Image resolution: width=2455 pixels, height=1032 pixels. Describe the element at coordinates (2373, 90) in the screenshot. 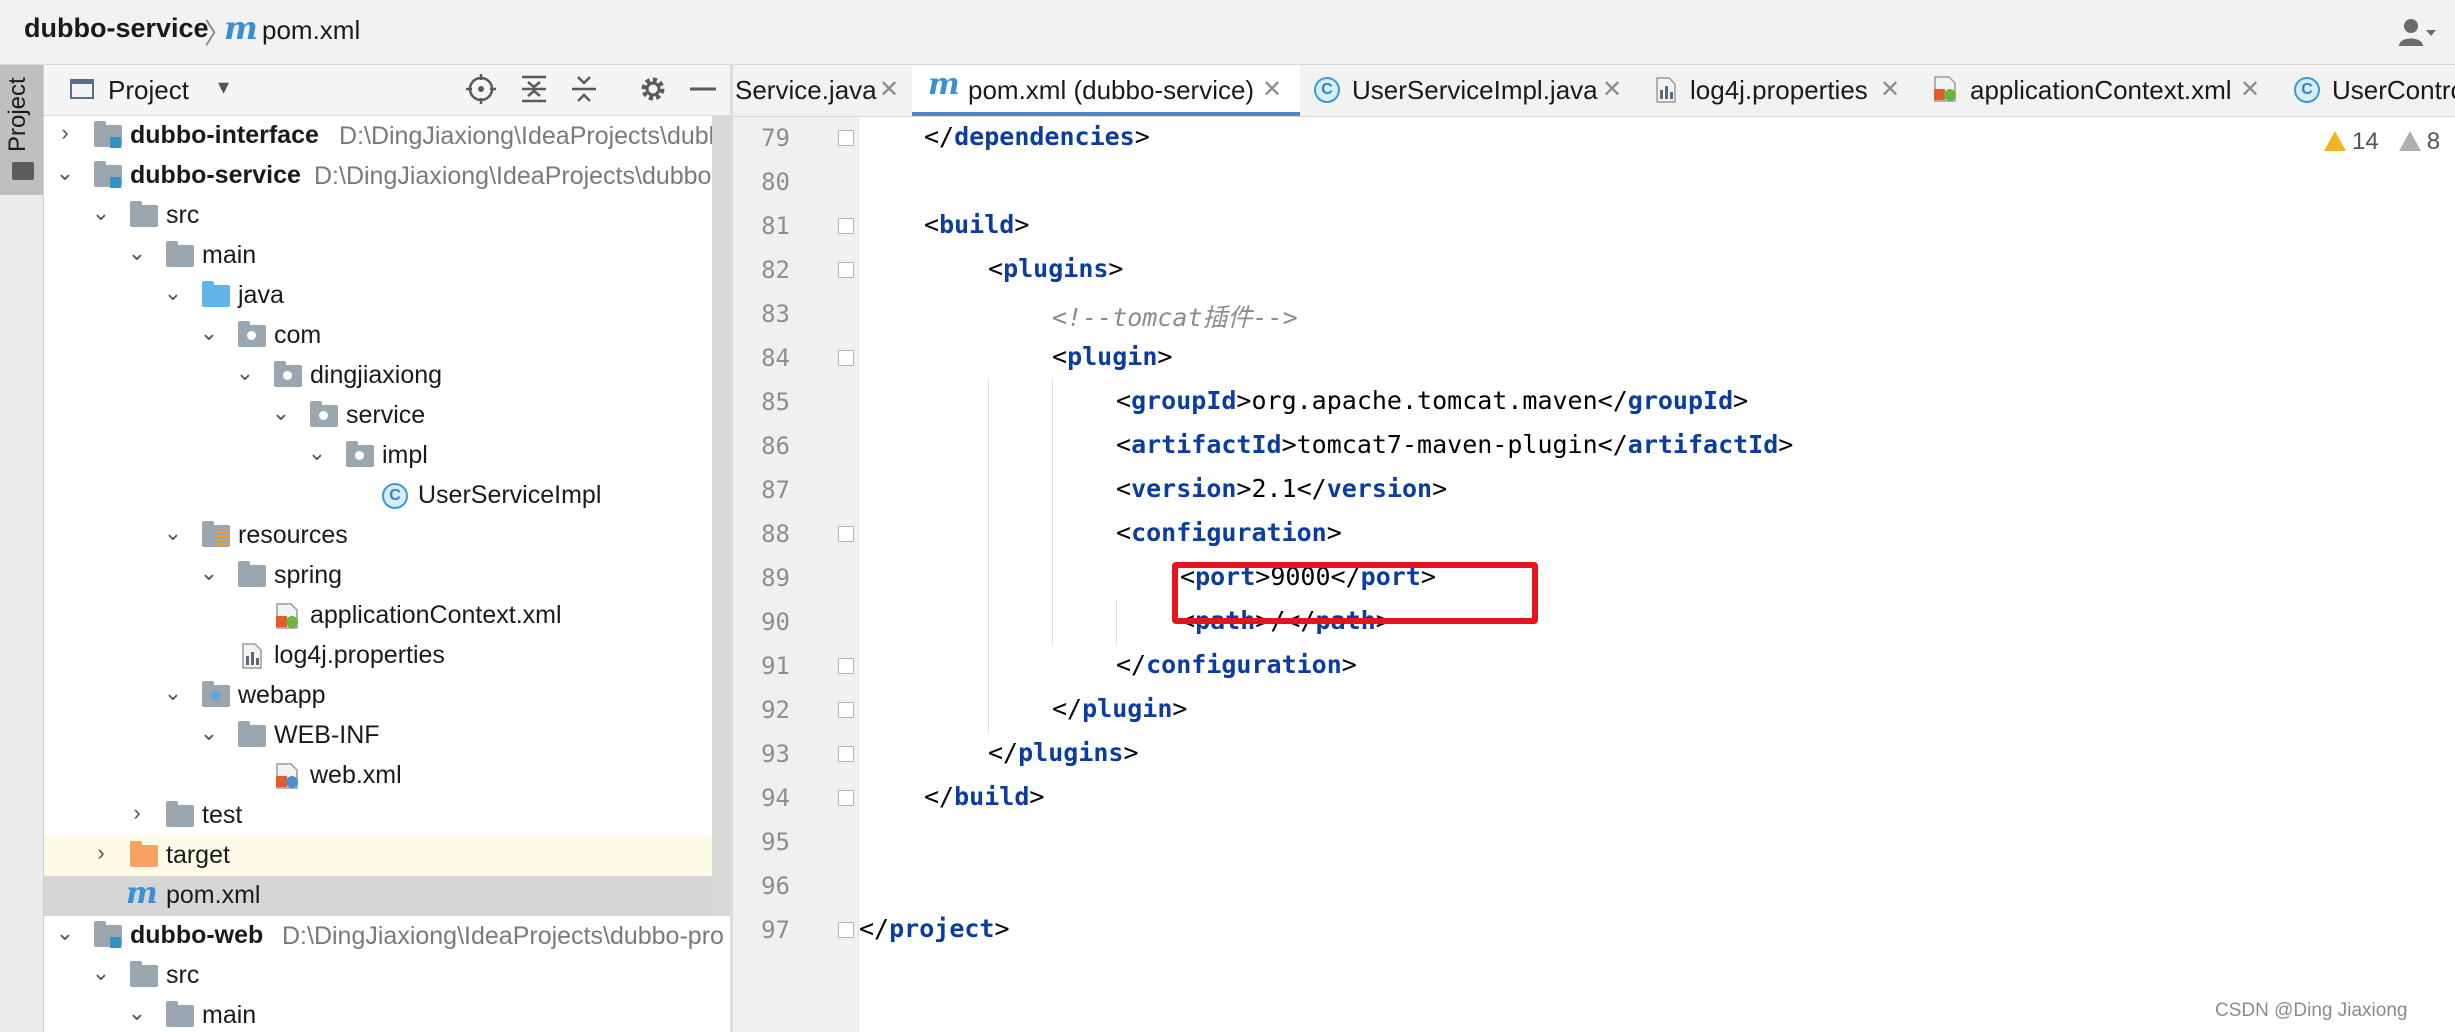

I see `tab-usercontroller: C UserContro` at that location.